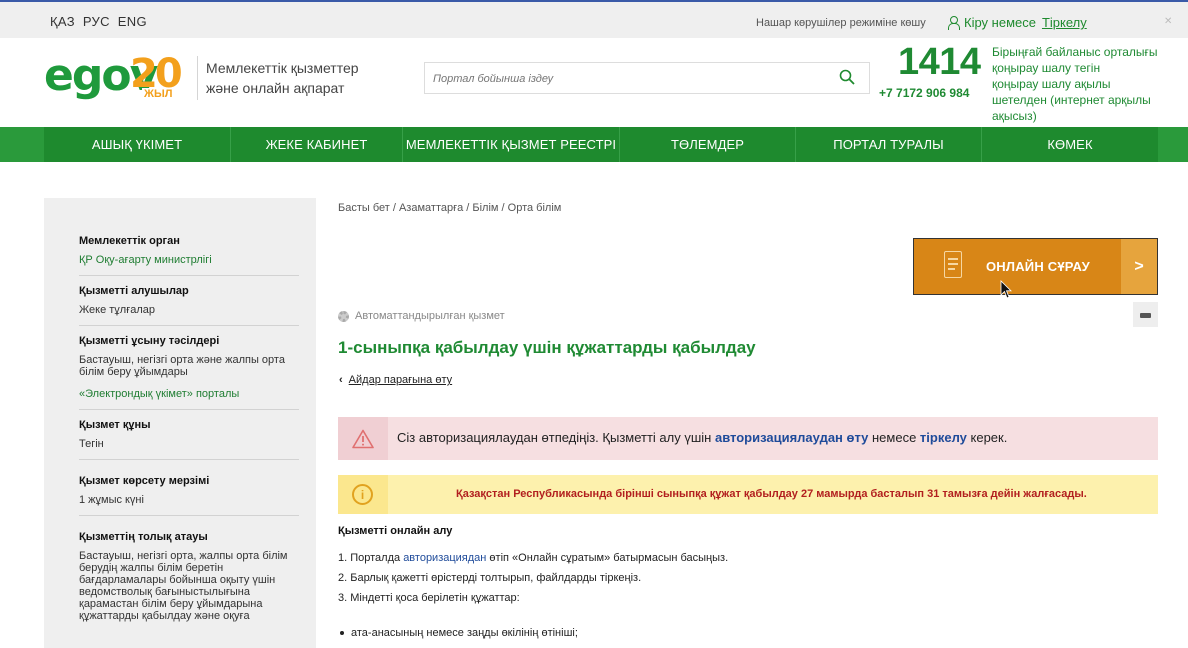 The image size is (1188, 648). What do you see at coordinates (1139, 266) in the screenshot?
I see `chevron-right-icon: >` at bounding box center [1139, 266].